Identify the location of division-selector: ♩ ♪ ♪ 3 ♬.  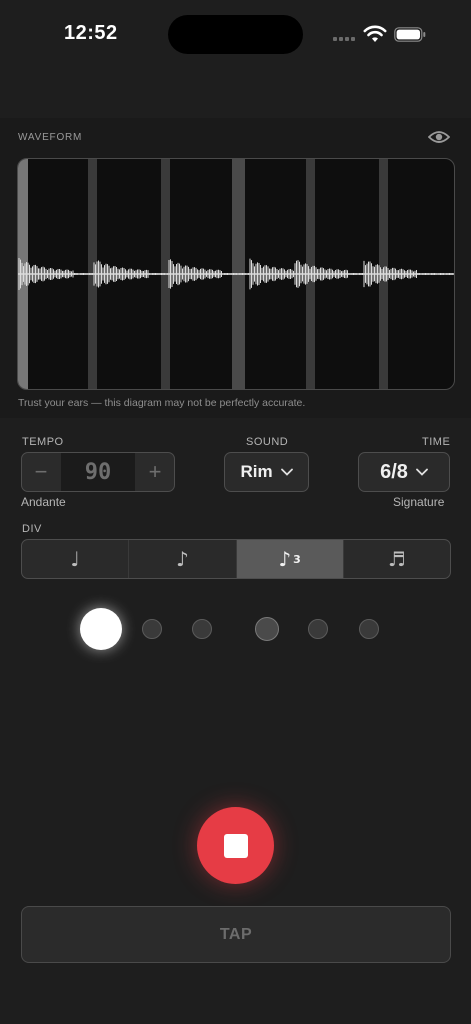
(236, 559).